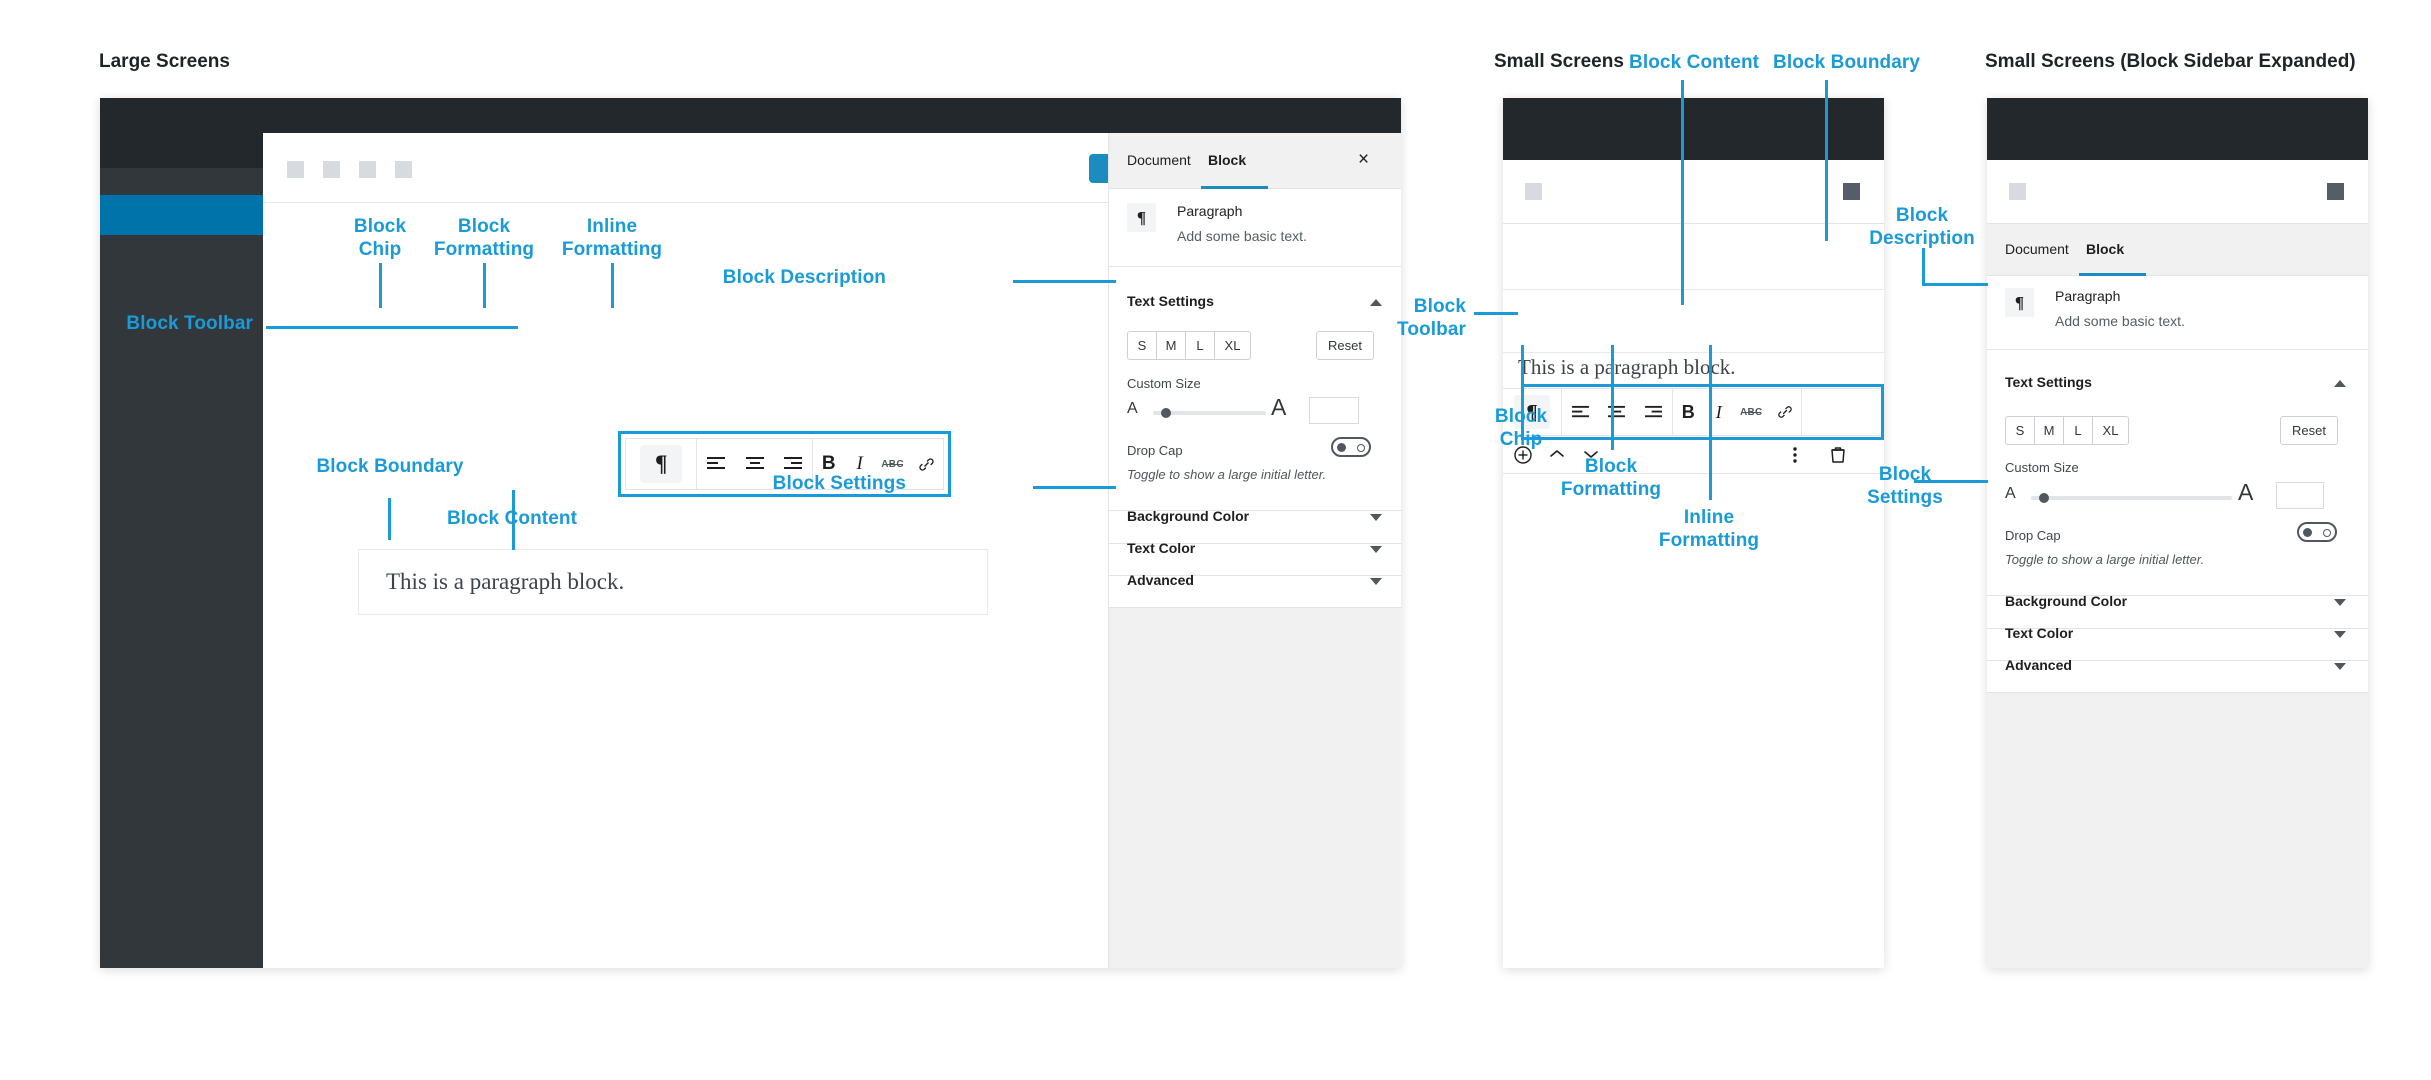 The image size is (2431, 1080). What do you see at coordinates (1341, 447) in the screenshot?
I see `drop-cap-toggle-knob` at bounding box center [1341, 447].